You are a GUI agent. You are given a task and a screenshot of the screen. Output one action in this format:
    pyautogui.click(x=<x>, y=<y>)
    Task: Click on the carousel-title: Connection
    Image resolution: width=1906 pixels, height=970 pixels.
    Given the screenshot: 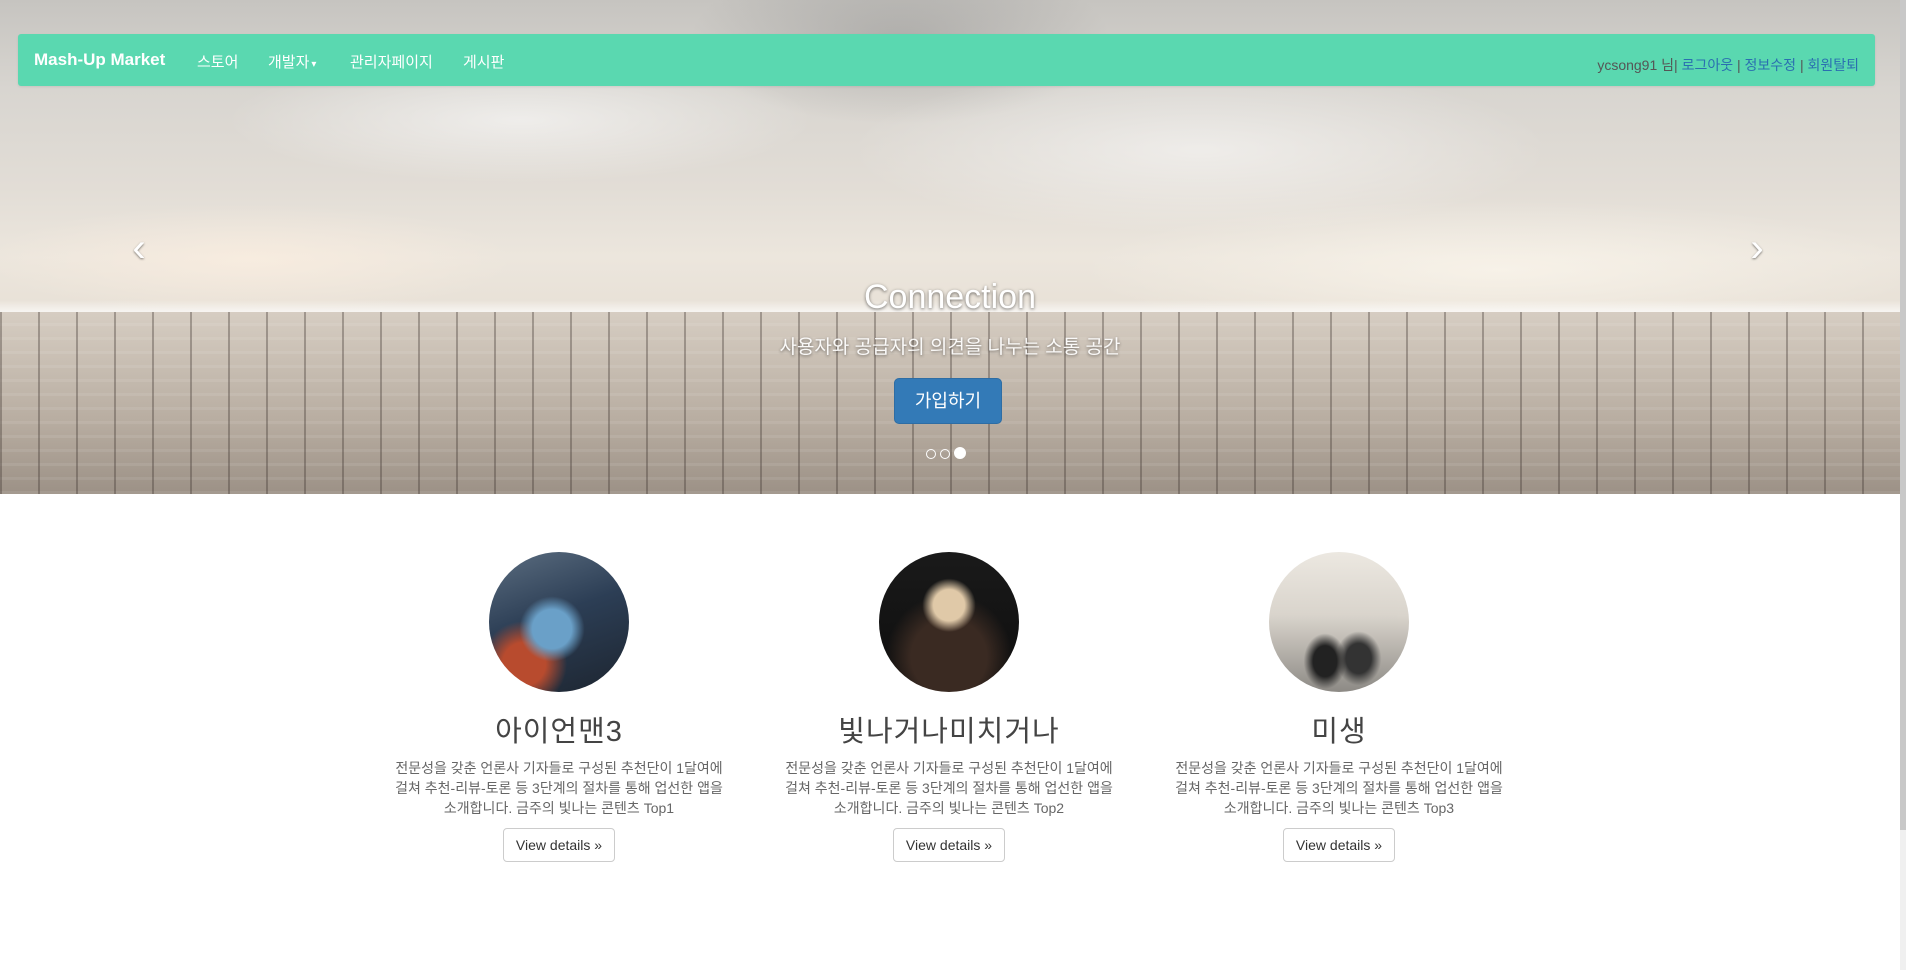 What is the action you would take?
    pyautogui.click(x=949, y=297)
    